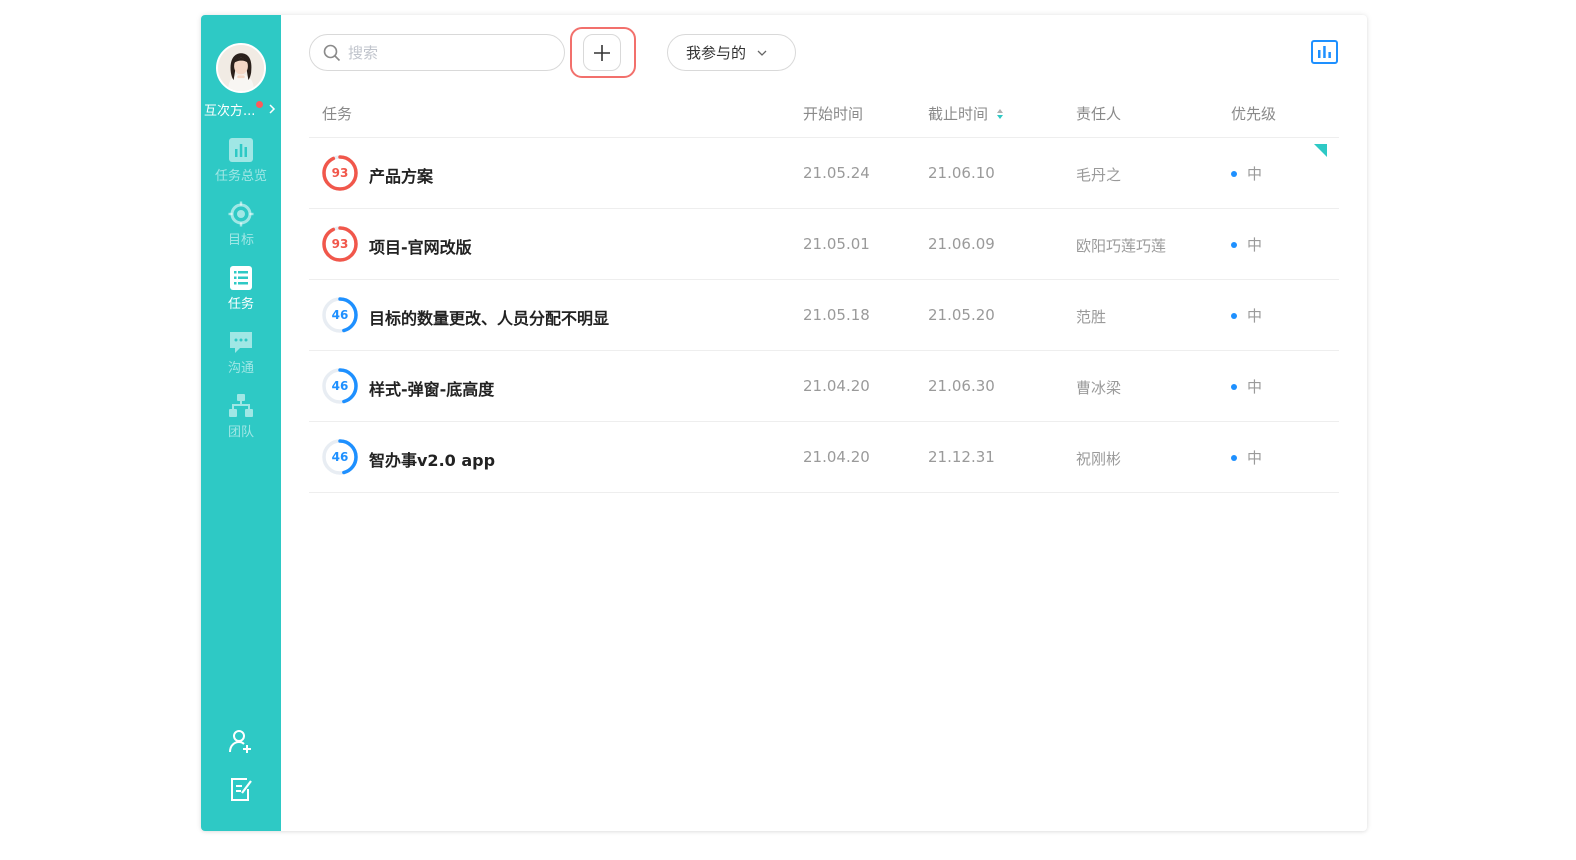 The height and width of the screenshot is (860, 1576). I want to click on avatar, so click(241, 68).